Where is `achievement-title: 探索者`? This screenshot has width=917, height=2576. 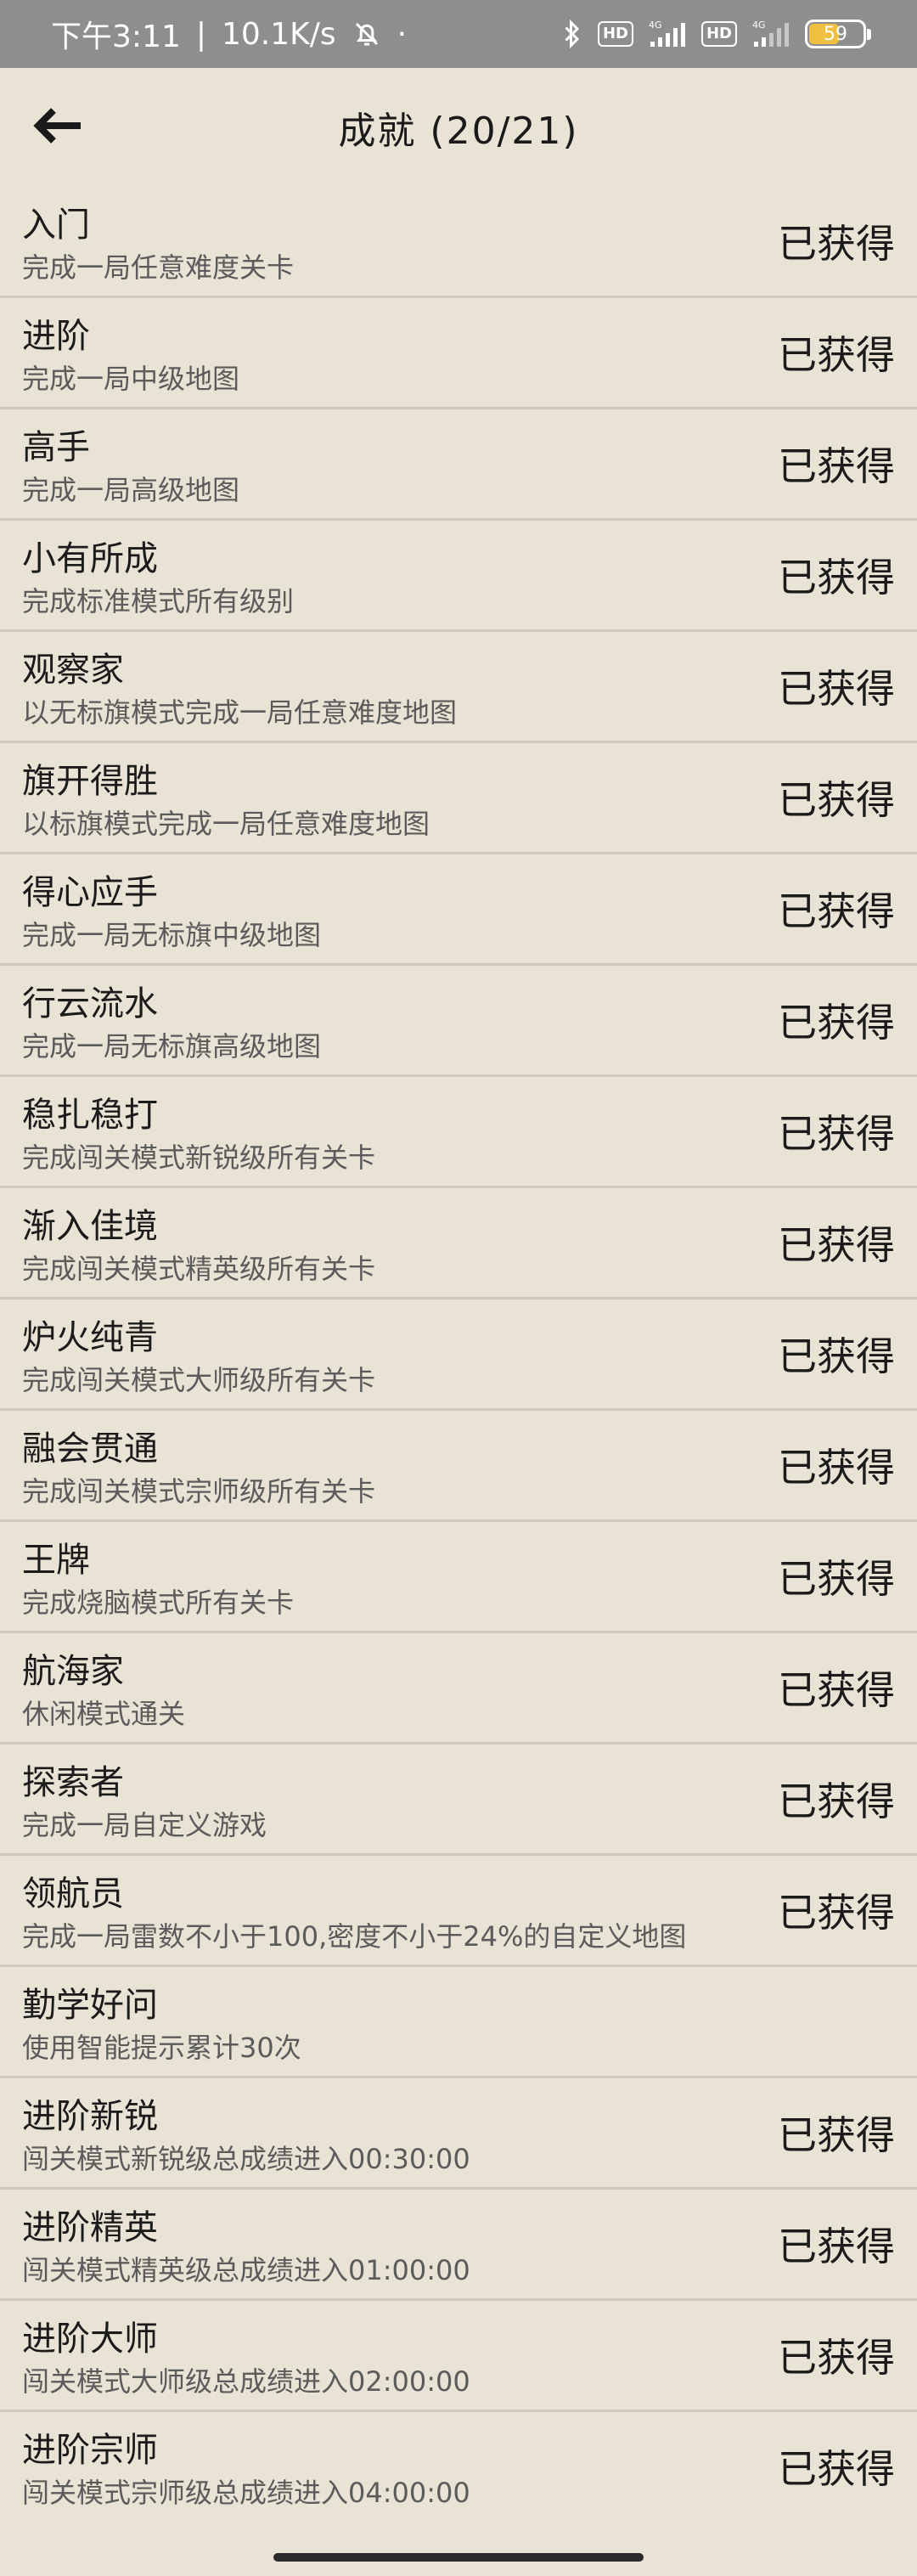
achievement-title: 探索者 is located at coordinates (73, 1782).